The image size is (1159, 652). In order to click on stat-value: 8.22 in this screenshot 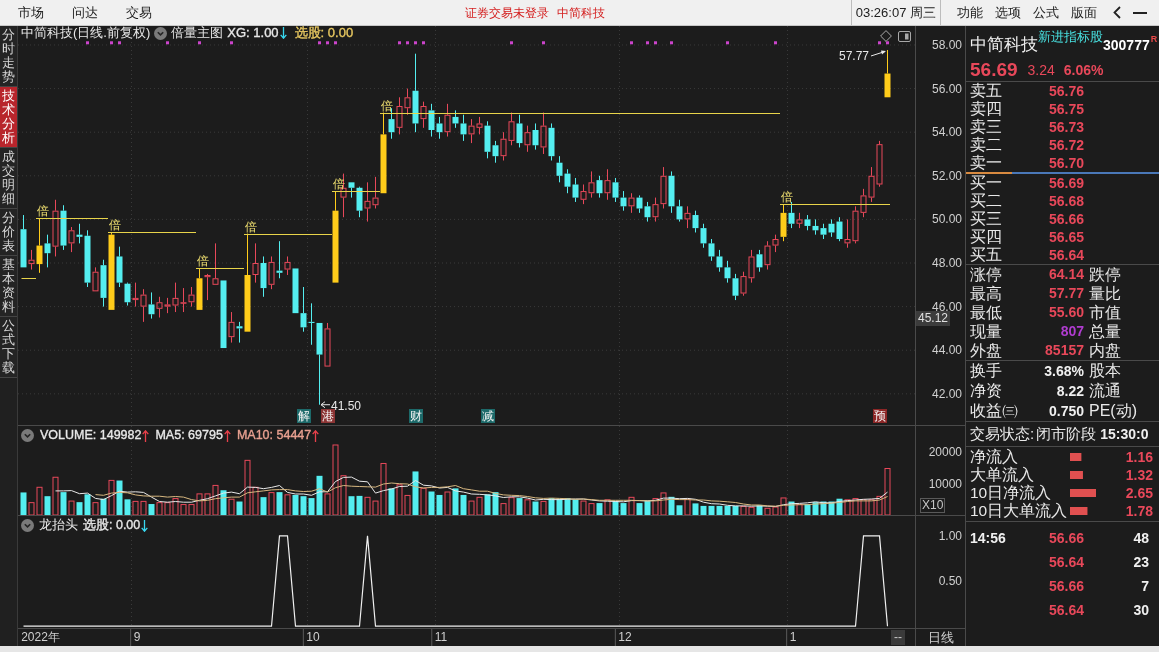, I will do `click(1069, 391)`.